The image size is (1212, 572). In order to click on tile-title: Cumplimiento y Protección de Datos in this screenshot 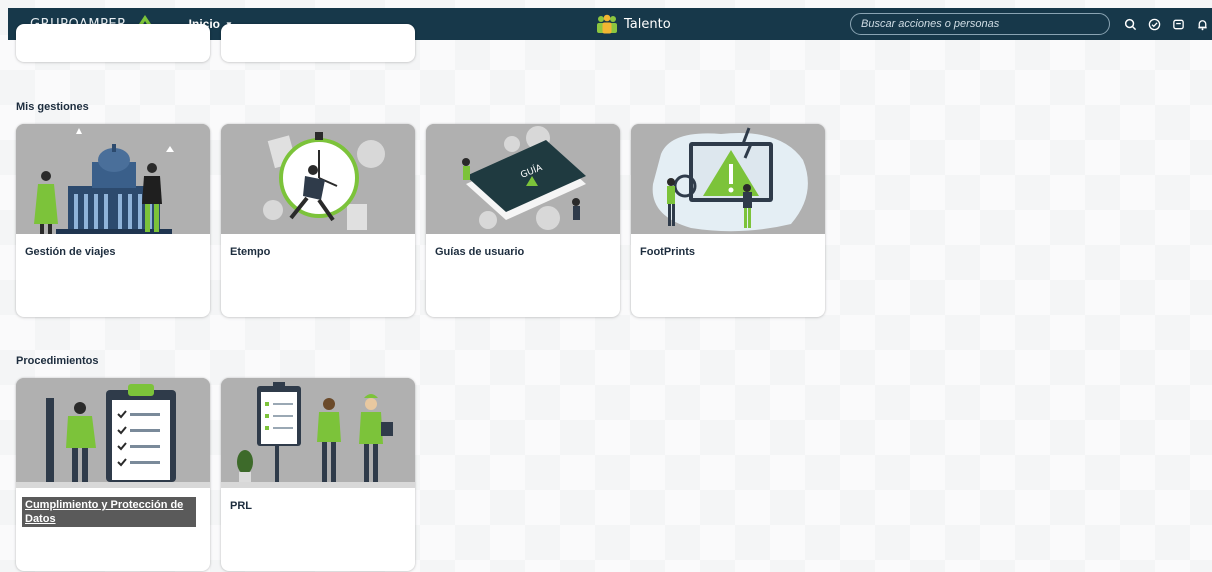, I will do `click(109, 512)`.